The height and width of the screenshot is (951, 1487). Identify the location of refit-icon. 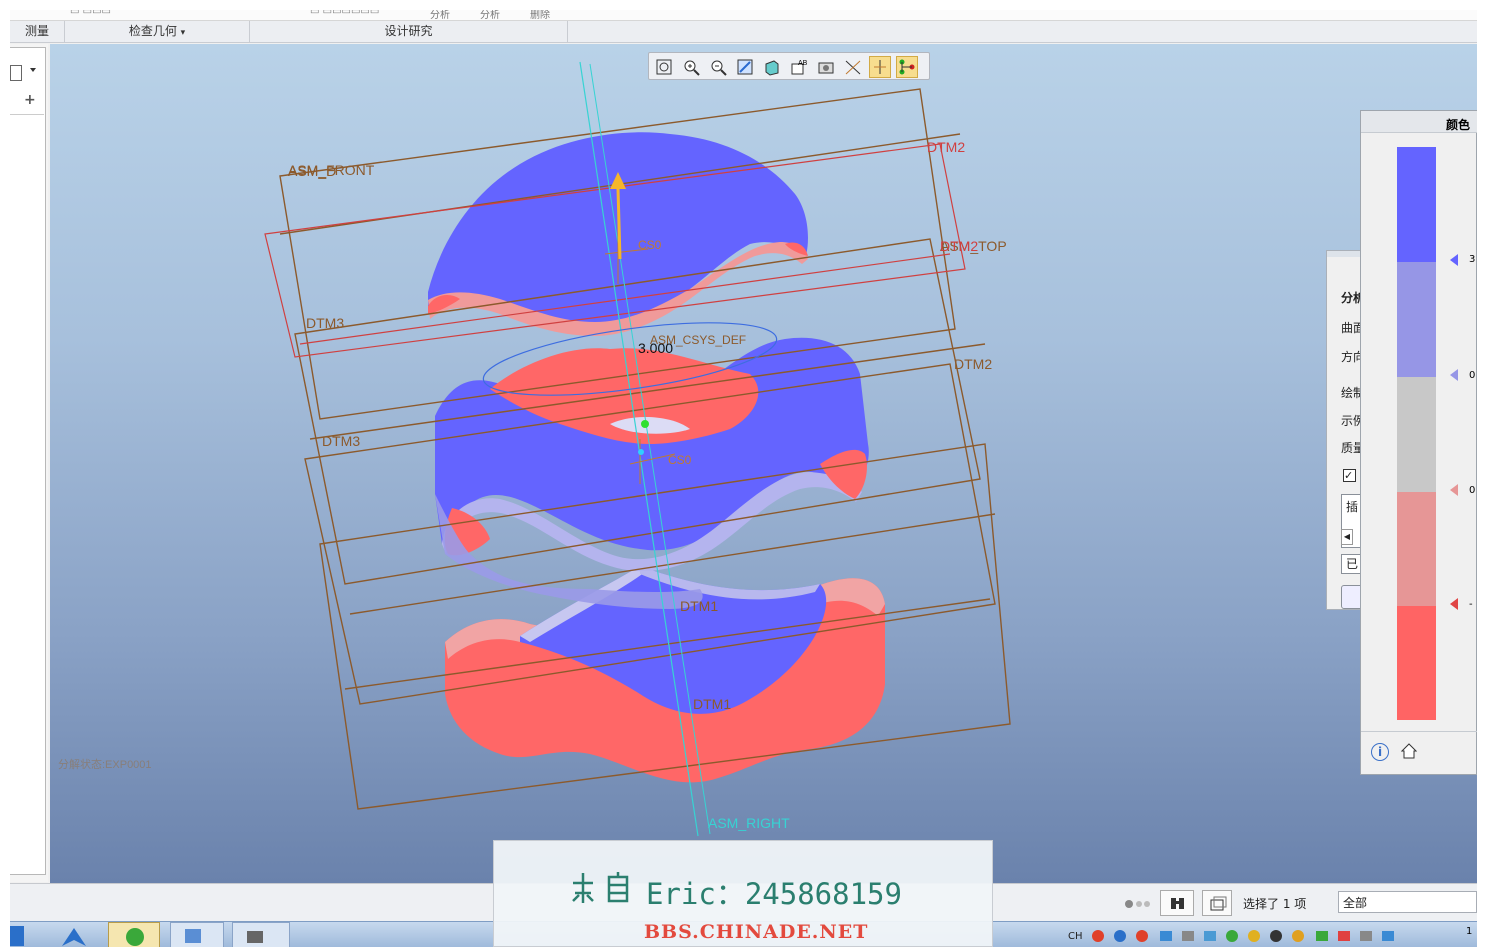
(664, 67).